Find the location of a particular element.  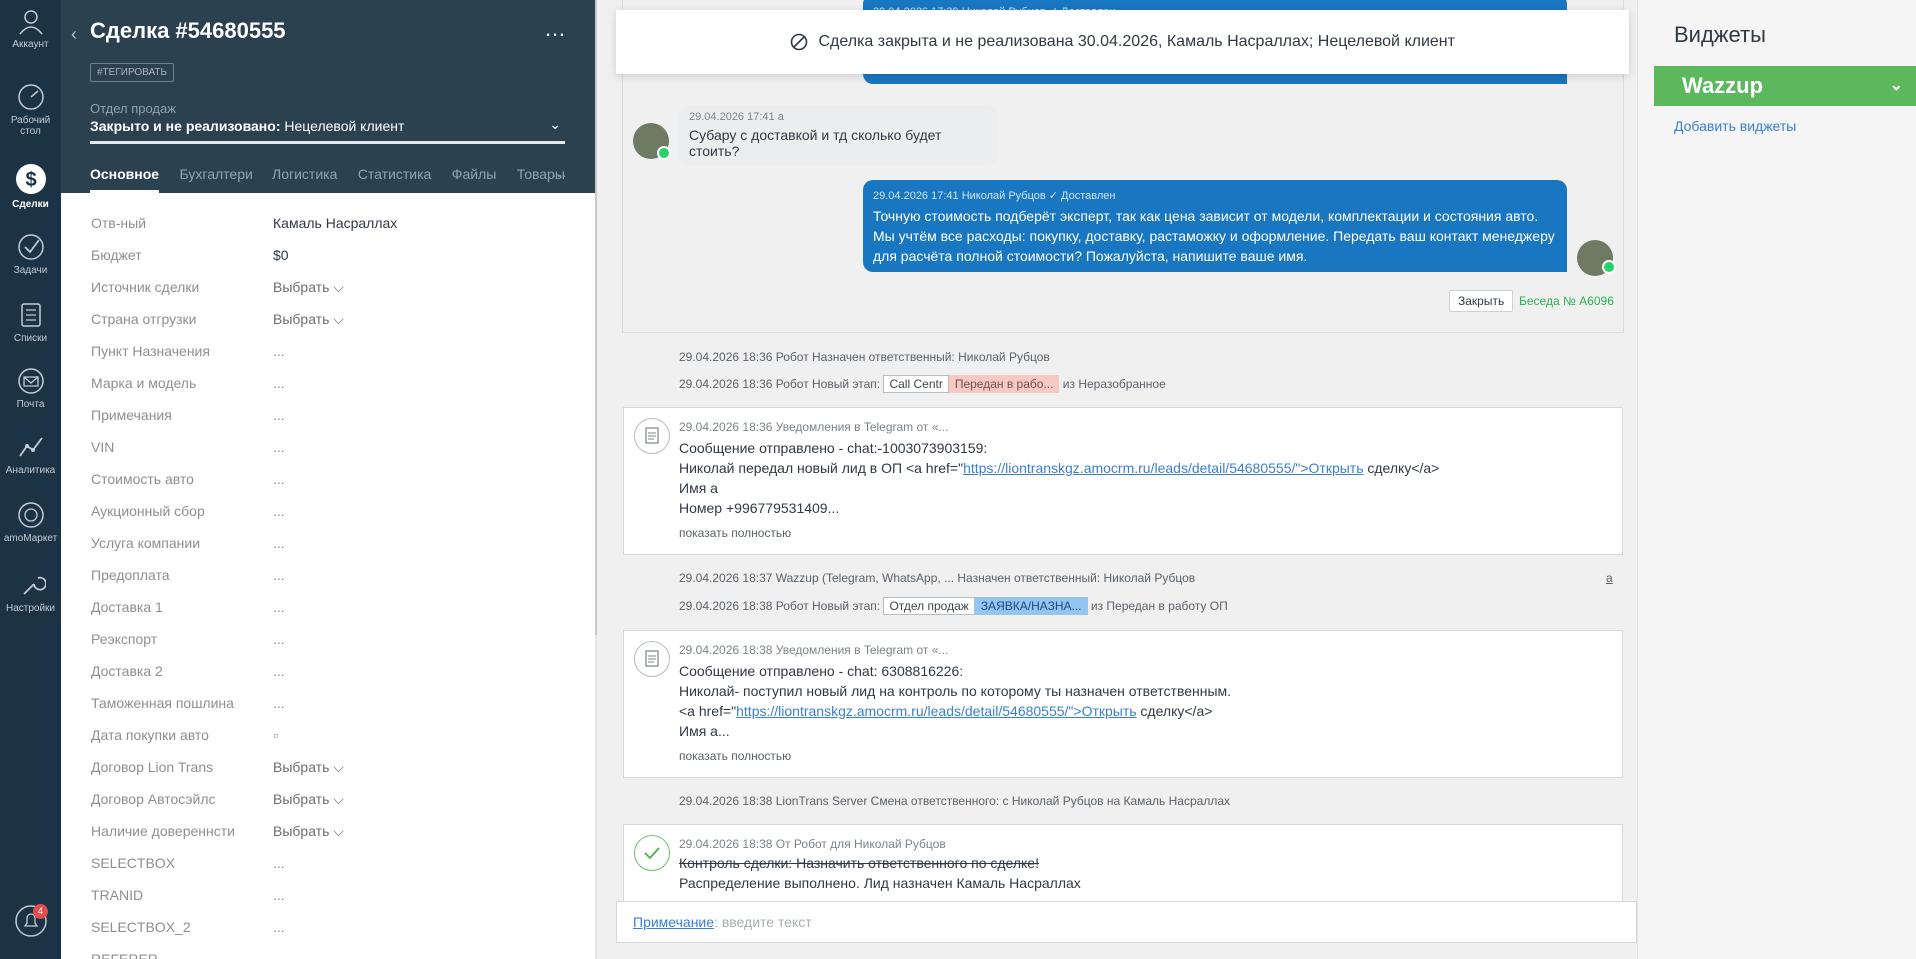

nav-analytics: Аналитика is located at coordinates (30, 454).